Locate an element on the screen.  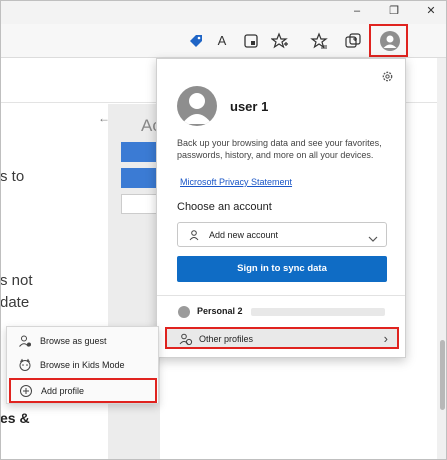
chevron-right-icon: › is located at coordinates (385, 338).